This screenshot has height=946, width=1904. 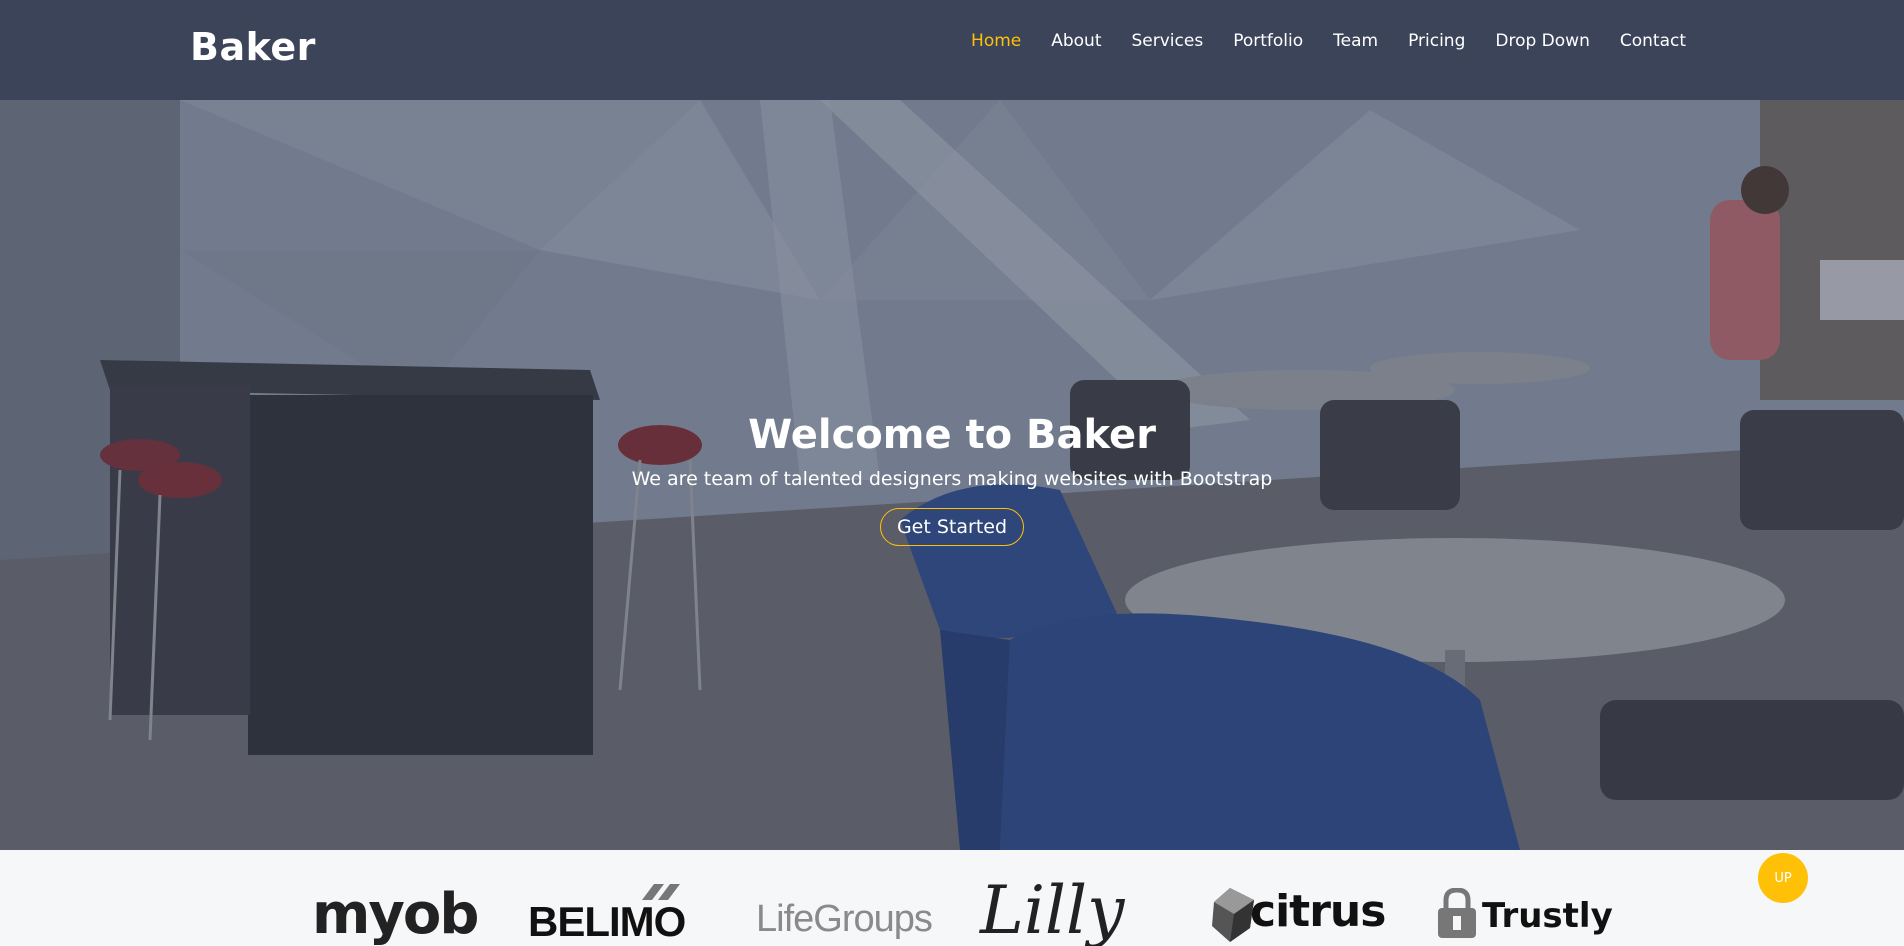 What do you see at coordinates (952, 527) in the screenshot?
I see `get-started-button: Get Started` at bounding box center [952, 527].